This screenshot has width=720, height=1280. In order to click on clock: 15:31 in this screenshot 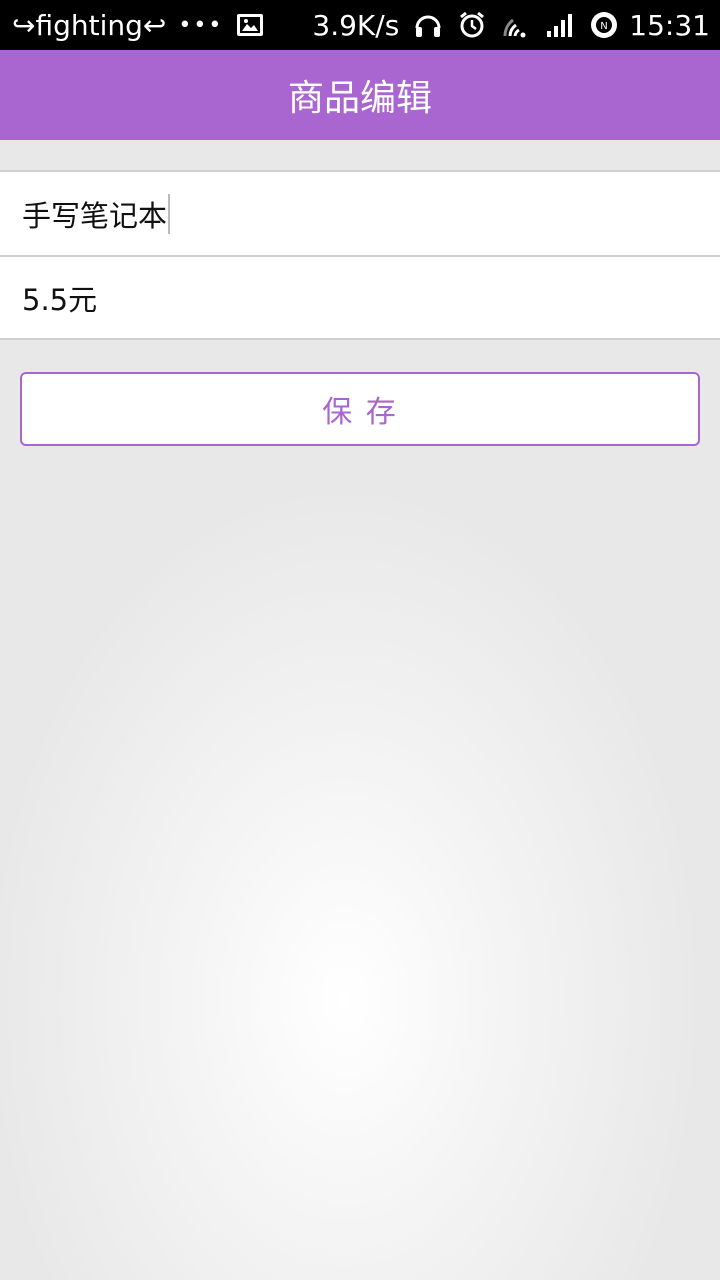, I will do `click(669, 25)`.